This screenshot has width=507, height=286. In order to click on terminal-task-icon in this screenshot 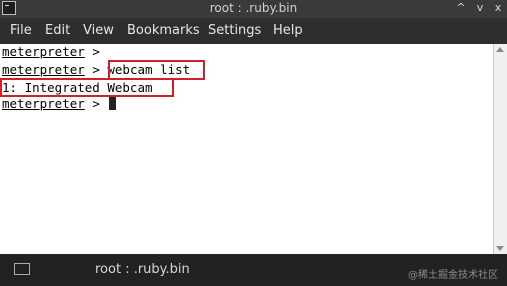, I will do `click(22, 269)`.